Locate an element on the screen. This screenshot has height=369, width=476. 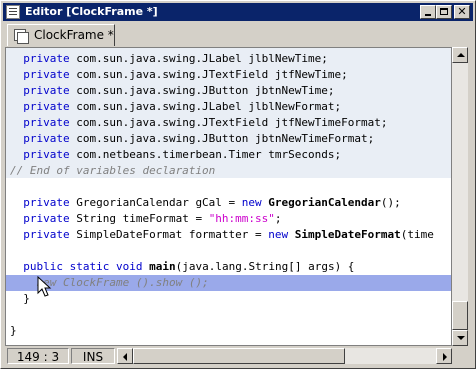
document-tabs: ClockFrame * is located at coordinates (238, 34).